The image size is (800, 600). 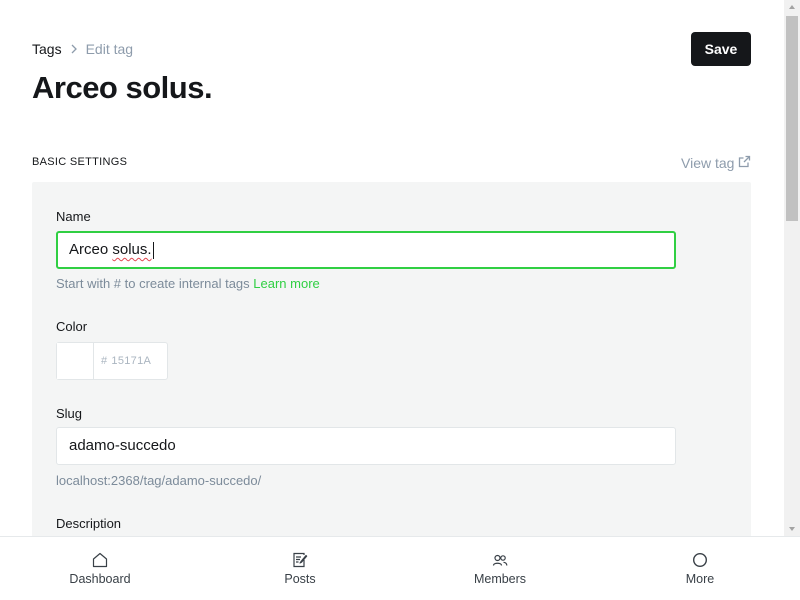 I want to click on nav-label-dashboard: Dashboard, so click(x=100, y=579).